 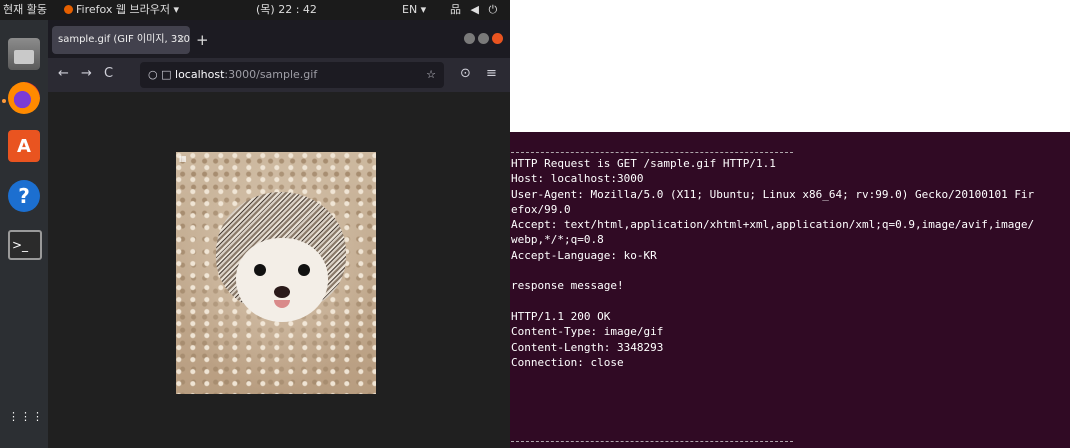 I want to click on tab-sample-gif: sample.gif (GIF 이미지, 320×3 ×, so click(x=121, y=40).